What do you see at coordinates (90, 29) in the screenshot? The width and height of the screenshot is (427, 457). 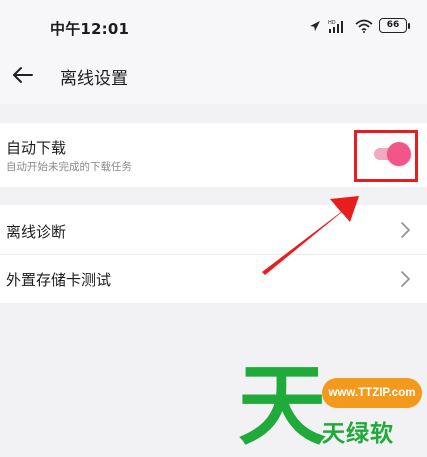 I see `status-time: 中午12:01` at bounding box center [90, 29].